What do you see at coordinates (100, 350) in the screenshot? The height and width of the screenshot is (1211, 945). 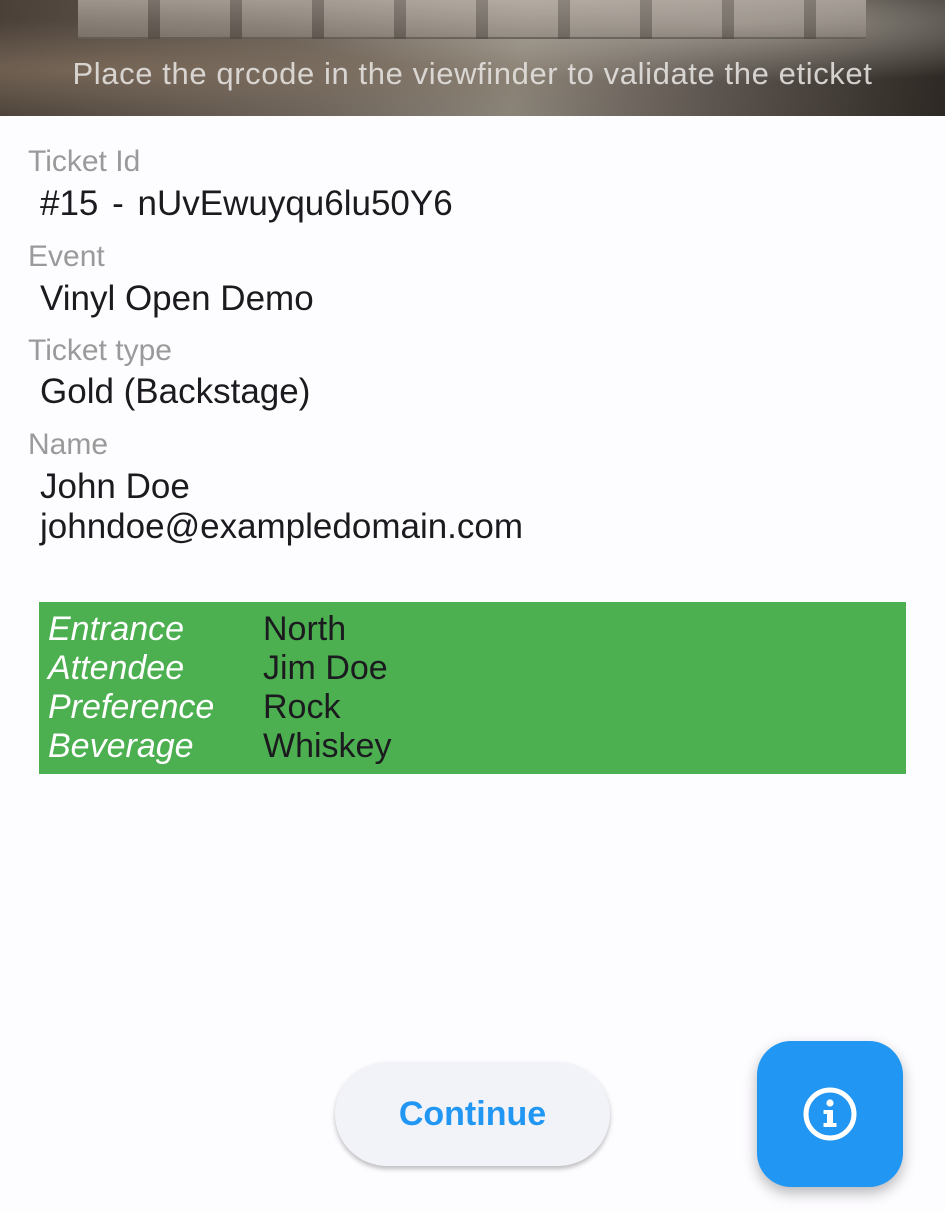 I see `ticket-type-label: Ticket type` at bounding box center [100, 350].